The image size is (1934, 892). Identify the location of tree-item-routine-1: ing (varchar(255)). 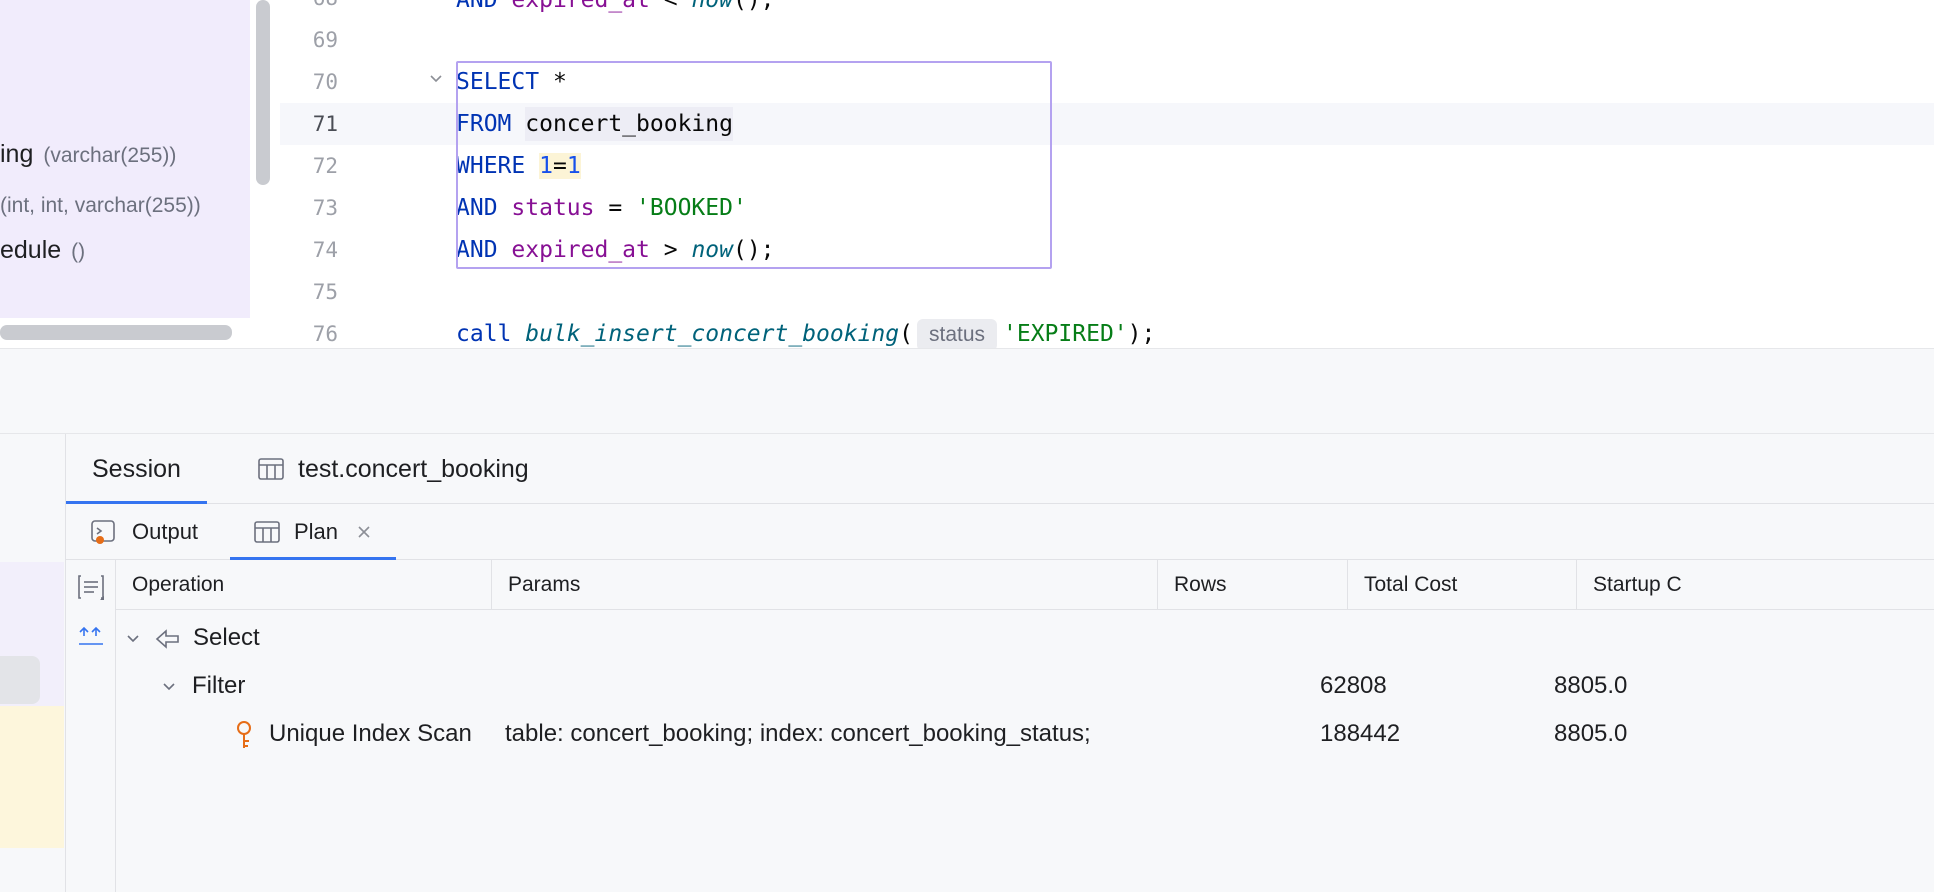
(88, 154).